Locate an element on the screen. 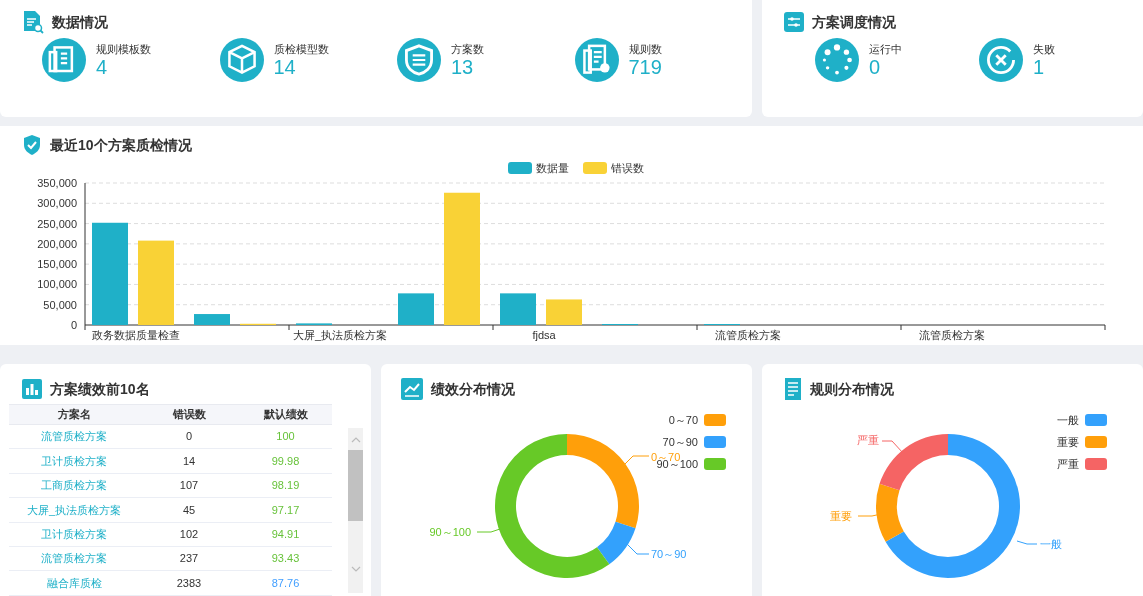 The width and height of the screenshot is (1143, 596). column-header: 默认绩效 is located at coordinates (285, 414).